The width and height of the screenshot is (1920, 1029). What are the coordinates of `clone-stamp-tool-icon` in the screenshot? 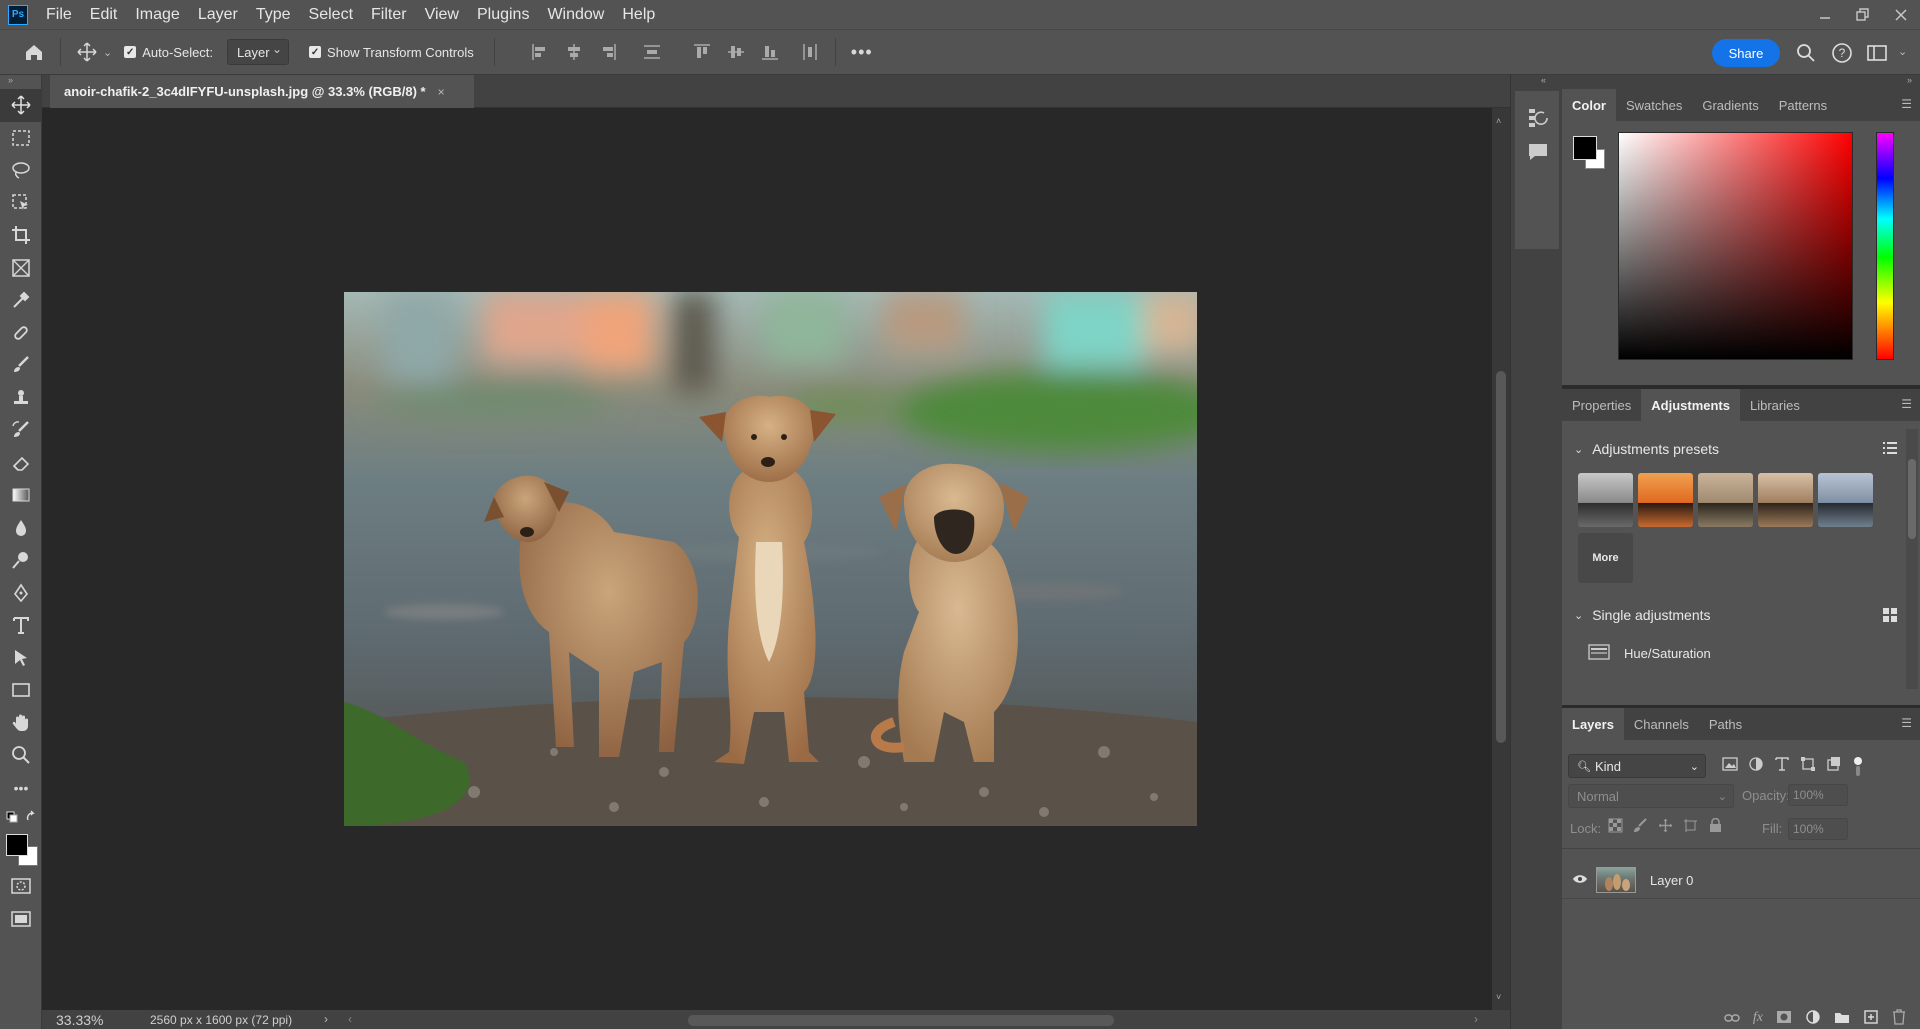 It's located at (21, 398).